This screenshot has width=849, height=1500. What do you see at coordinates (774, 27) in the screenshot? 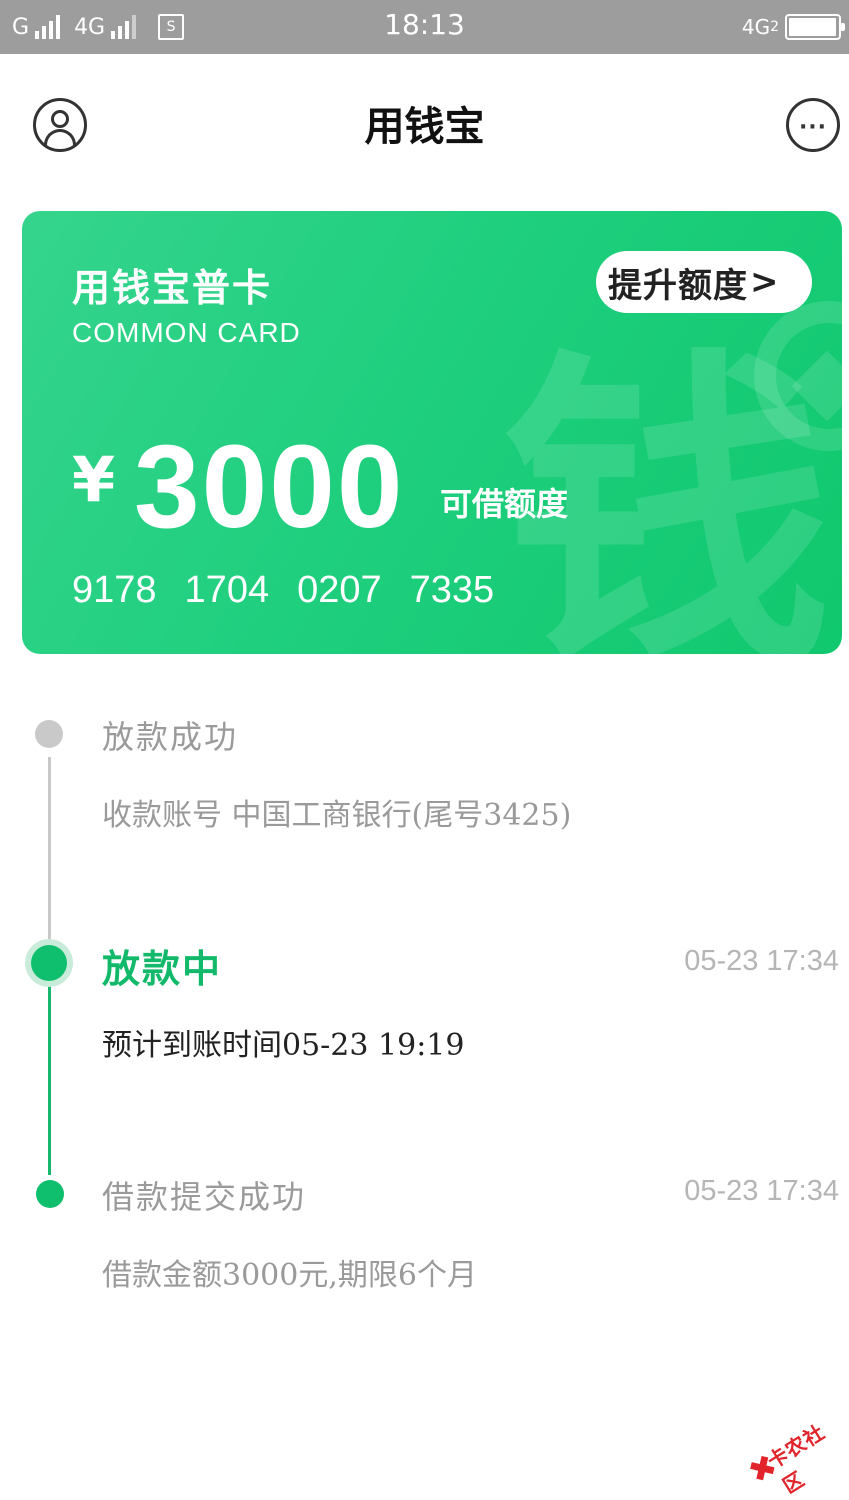
I see `network-sub-label: 2` at bounding box center [774, 27].